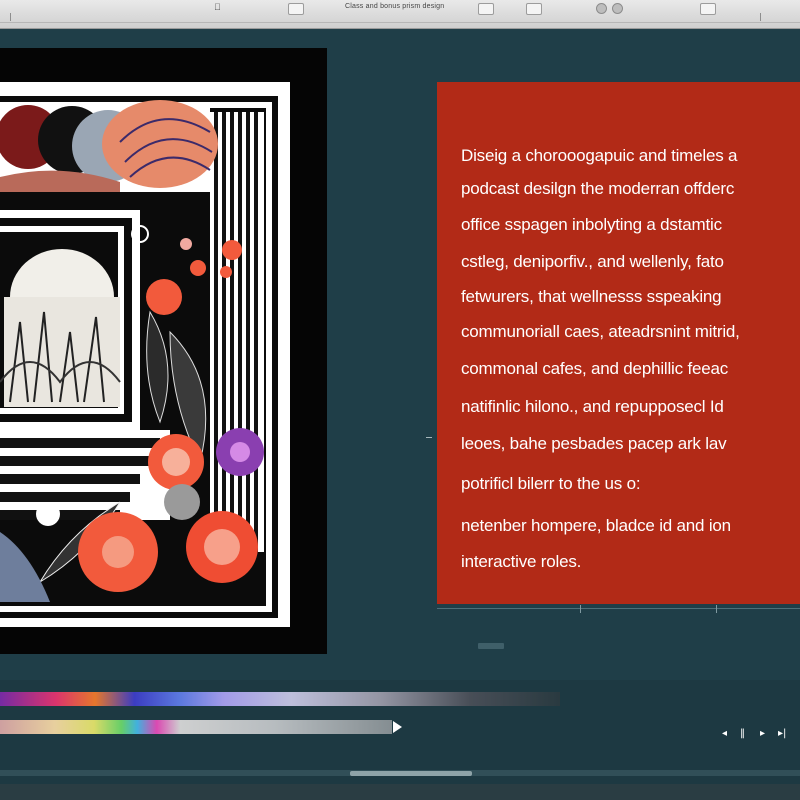 This screenshot has width=800, height=800. Describe the element at coordinates (237, 332) in the screenshot. I see `striped-wall` at that location.